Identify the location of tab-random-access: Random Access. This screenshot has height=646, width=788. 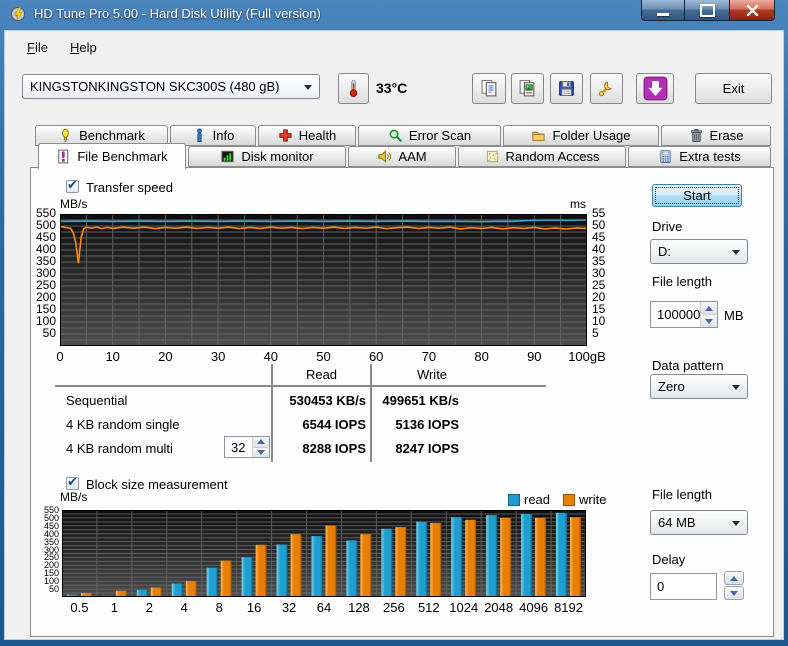
(542, 156).